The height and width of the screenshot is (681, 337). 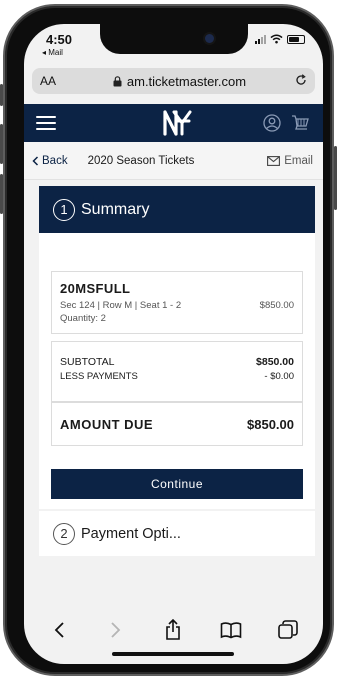 I want to click on safari-toolbar, so click(x=173, y=630).